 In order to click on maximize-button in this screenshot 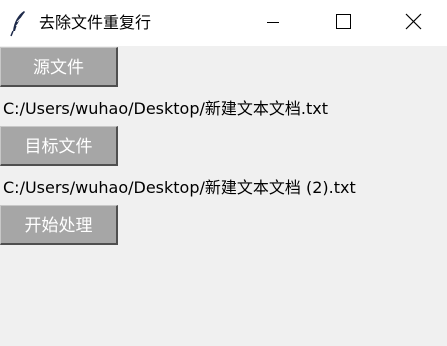, I will do `click(342, 23)`.